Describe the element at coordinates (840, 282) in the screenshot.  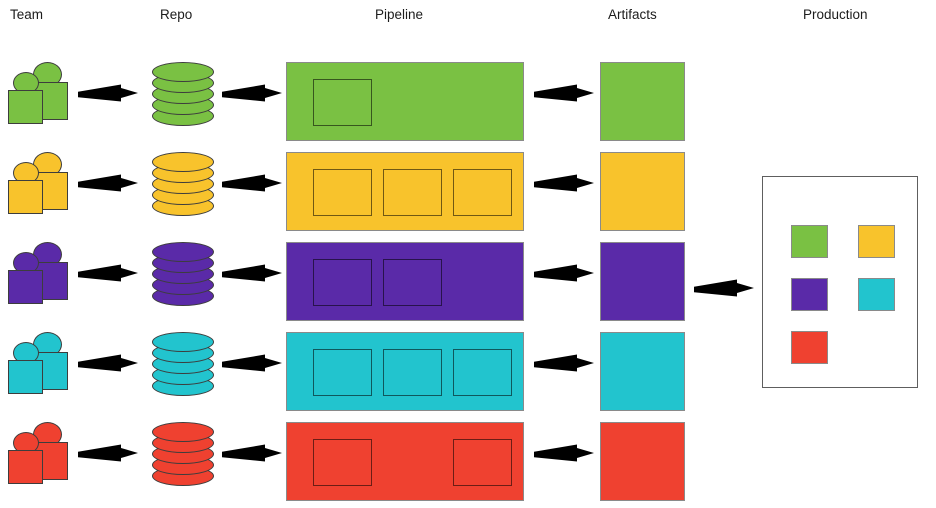
I see `production-panel` at that location.